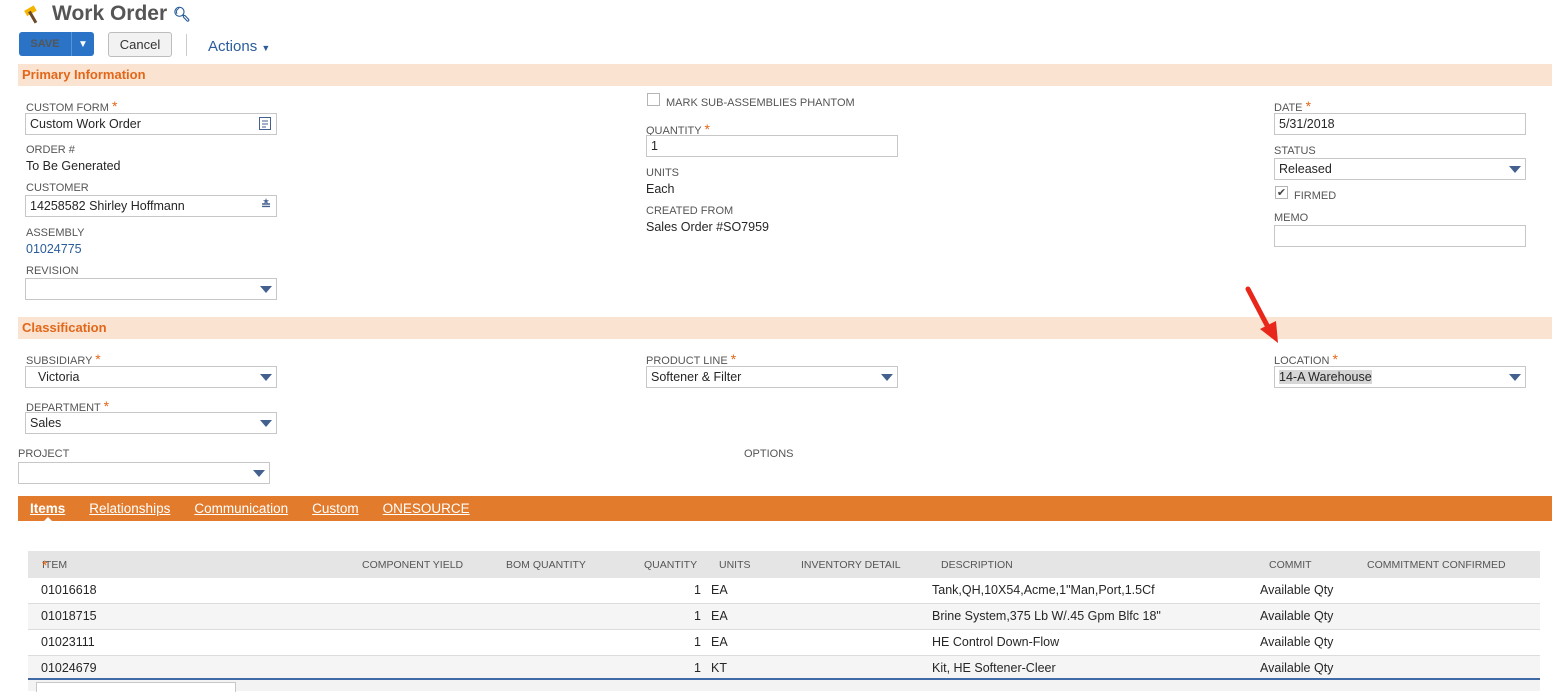 This screenshot has height=692, width=1552. What do you see at coordinates (412, 565) in the screenshot?
I see `col-component-yield: COMPONENT YIELD` at bounding box center [412, 565].